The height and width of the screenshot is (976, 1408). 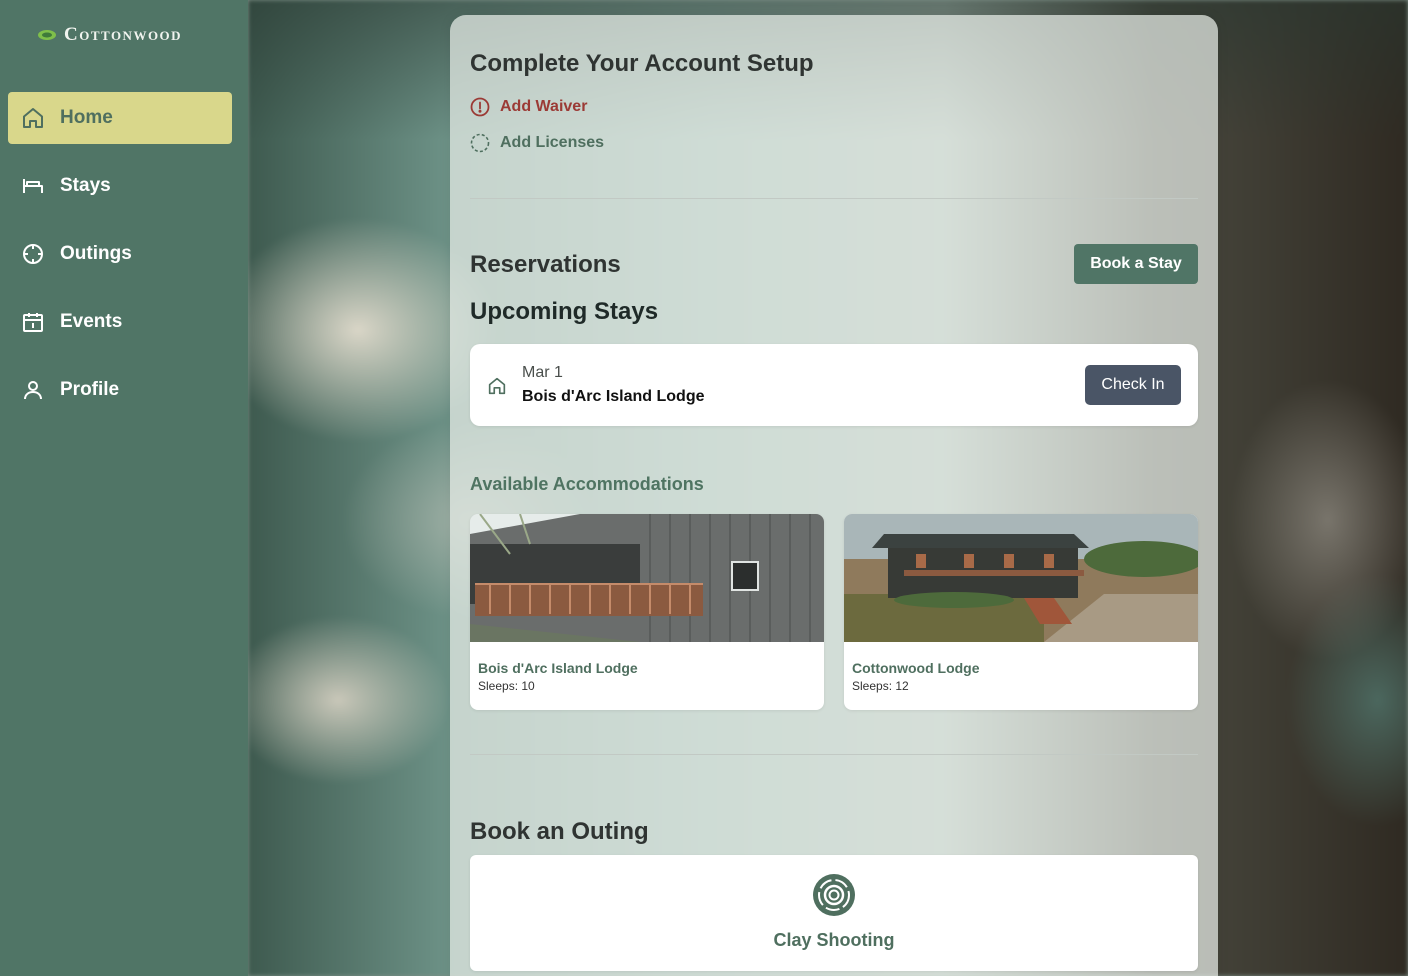 What do you see at coordinates (91, 321) in the screenshot?
I see `sidebar-item-label: Events` at bounding box center [91, 321].